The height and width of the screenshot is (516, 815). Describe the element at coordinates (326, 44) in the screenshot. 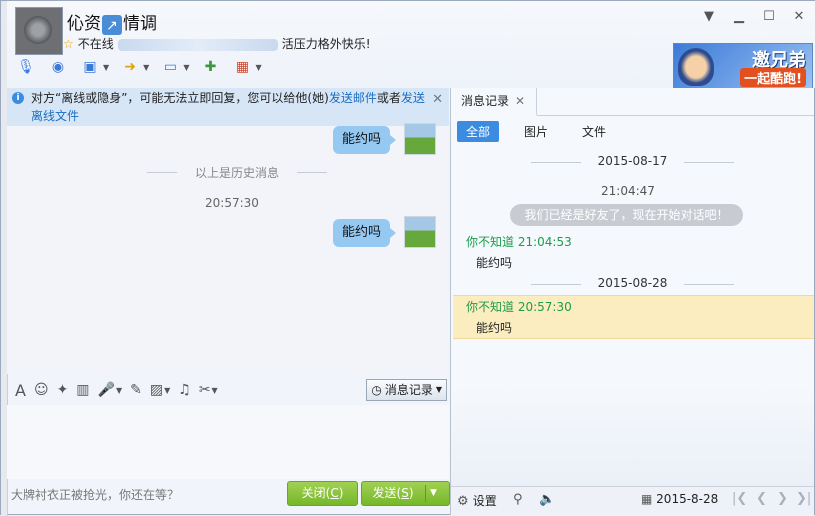

I see `status-suffix: 活压力格外快乐!` at that location.